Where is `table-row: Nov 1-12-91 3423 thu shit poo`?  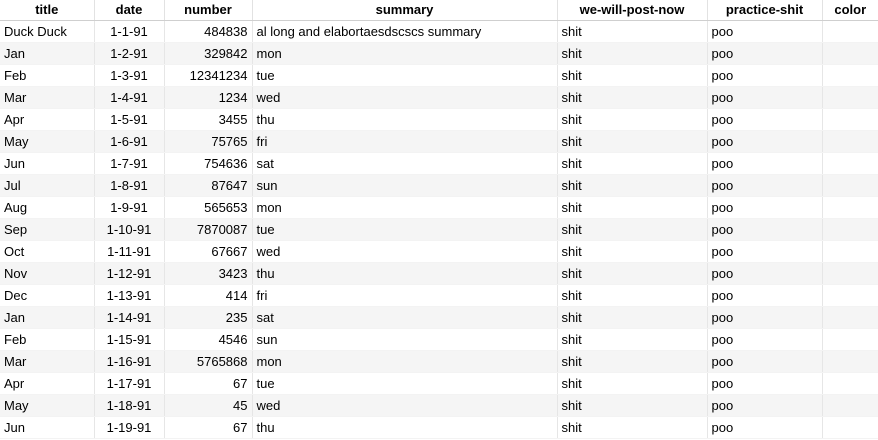 table-row: Nov 1-12-91 3423 thu shit poo is located at coordinates (439, 273).